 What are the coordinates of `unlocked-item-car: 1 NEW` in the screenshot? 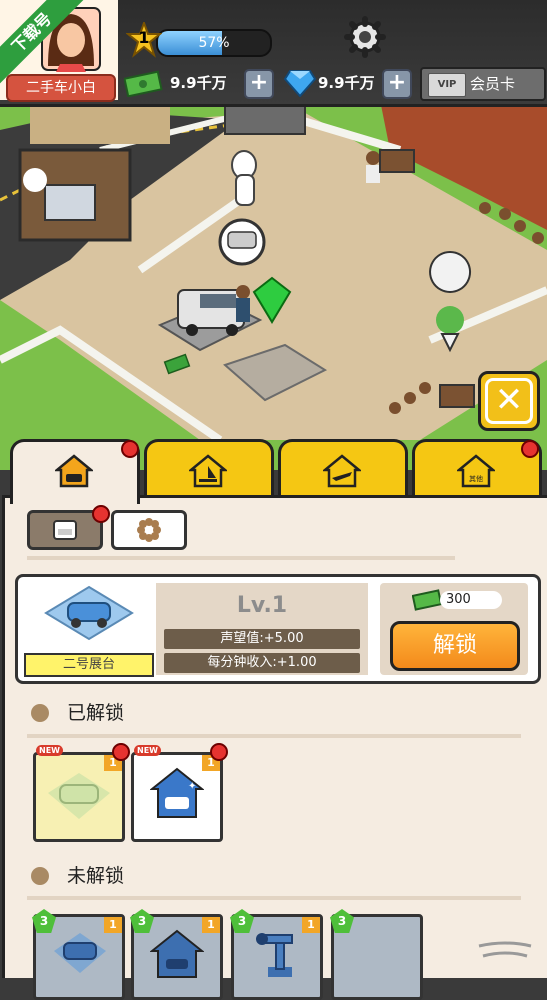 It's located at (81, 792).